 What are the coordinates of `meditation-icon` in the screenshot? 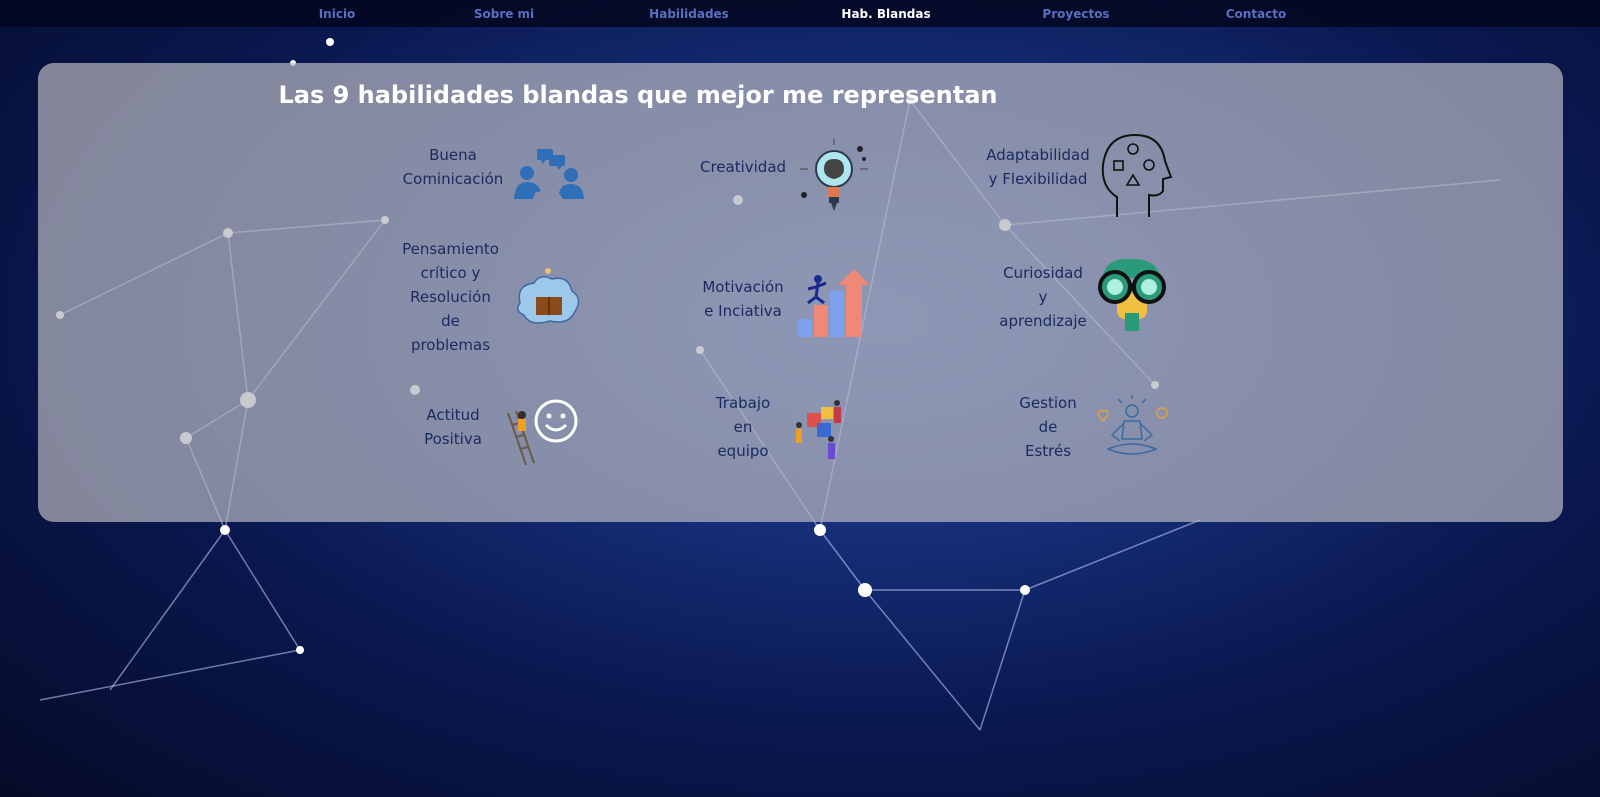 It's located at (1132, 425).